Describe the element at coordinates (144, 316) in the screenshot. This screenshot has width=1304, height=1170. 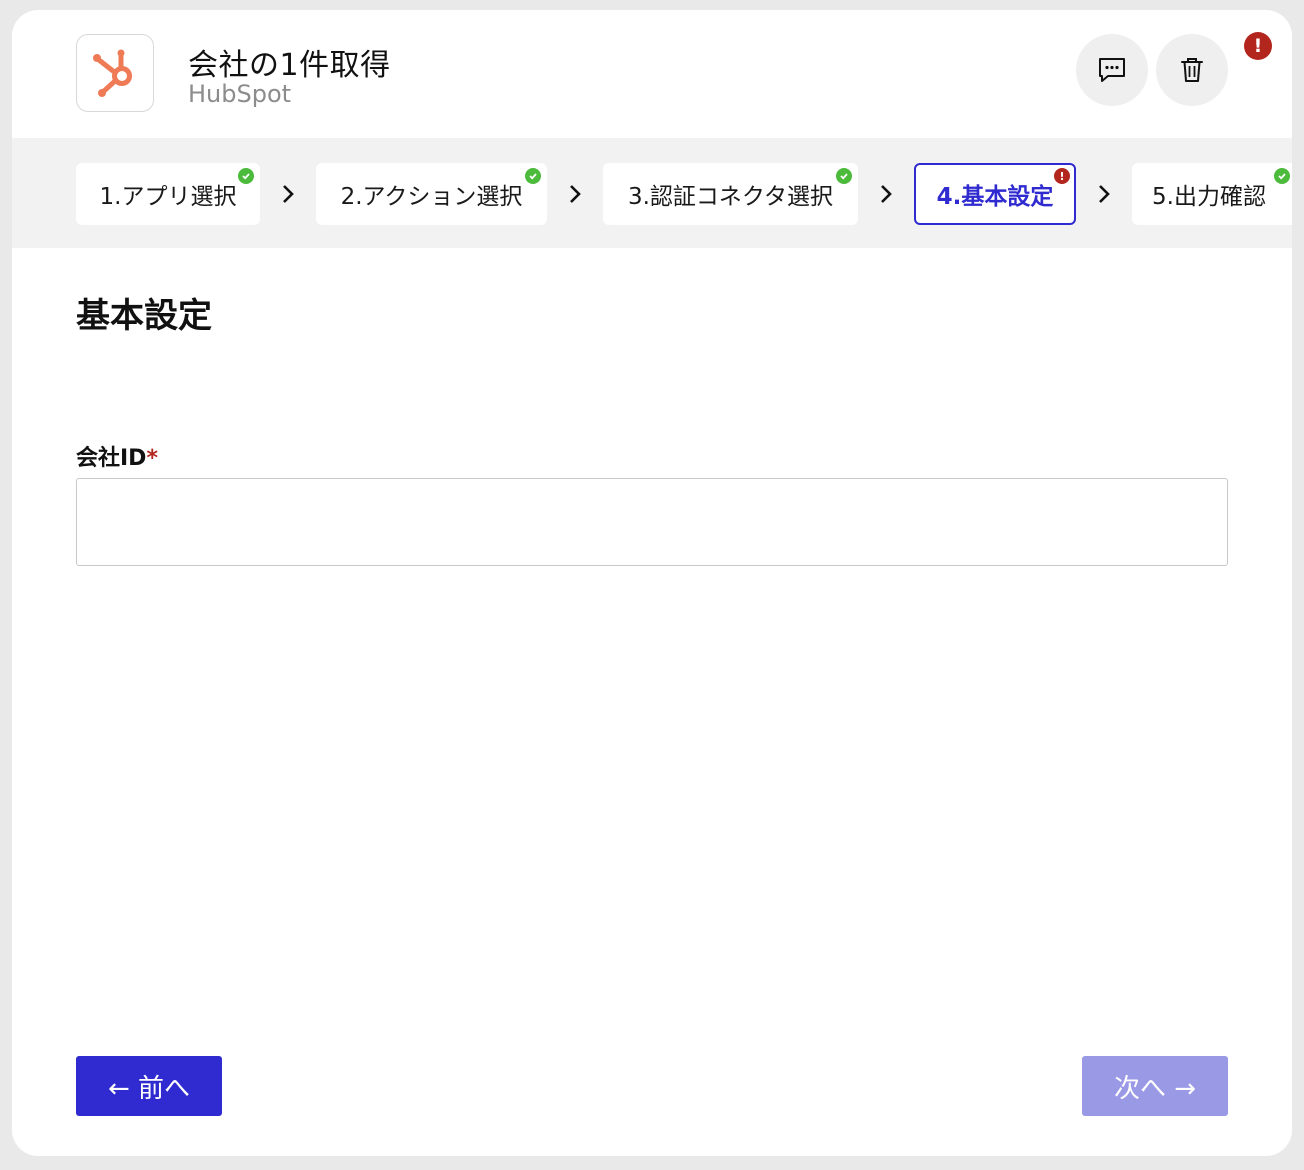
I see `section-title: 基本設定` at that location.